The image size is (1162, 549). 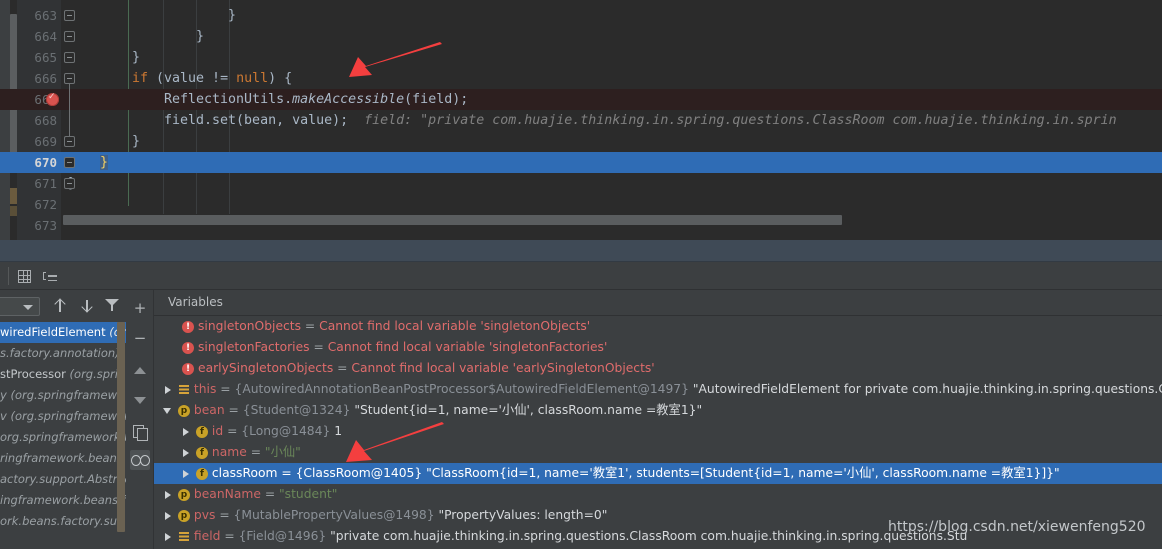 I want to click on frame-package: org.springframework.b, so click(x=63, y=437).